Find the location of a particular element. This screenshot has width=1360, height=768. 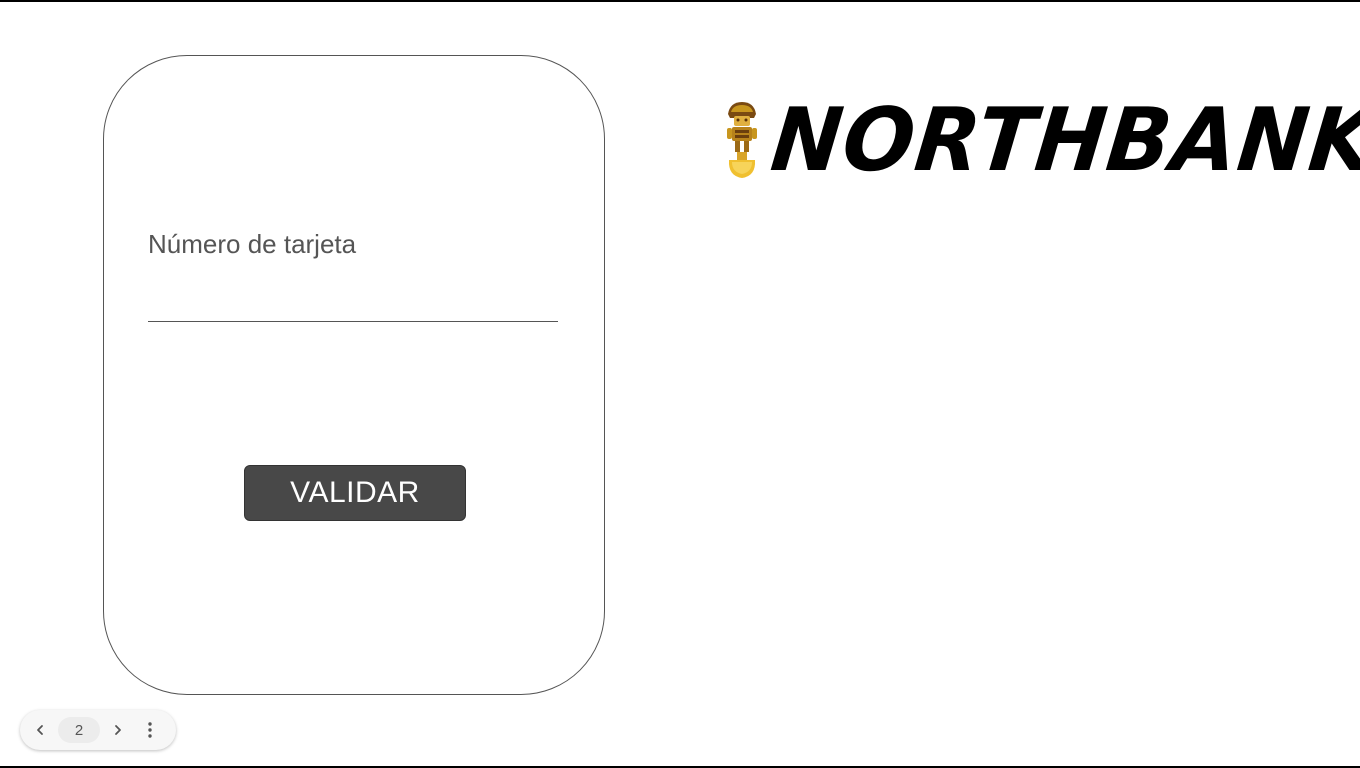

chevron-left-icon is located at coordinates (40, 730).